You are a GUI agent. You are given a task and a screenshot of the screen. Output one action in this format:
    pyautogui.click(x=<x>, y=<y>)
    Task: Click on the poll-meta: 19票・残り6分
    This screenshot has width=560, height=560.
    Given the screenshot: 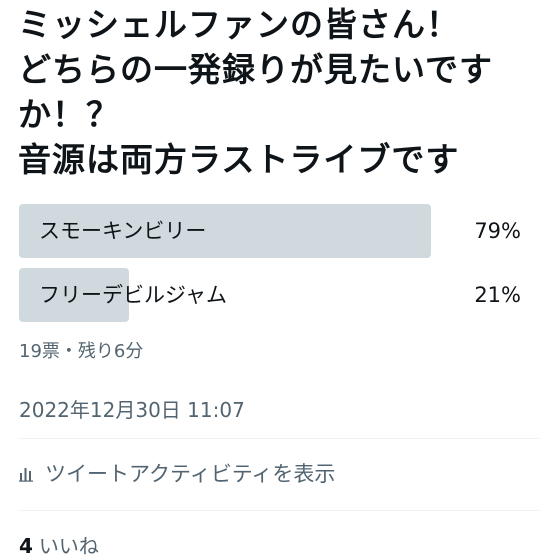 What is the action you would take?
    pyautogui.click(x=81, y=351)
    